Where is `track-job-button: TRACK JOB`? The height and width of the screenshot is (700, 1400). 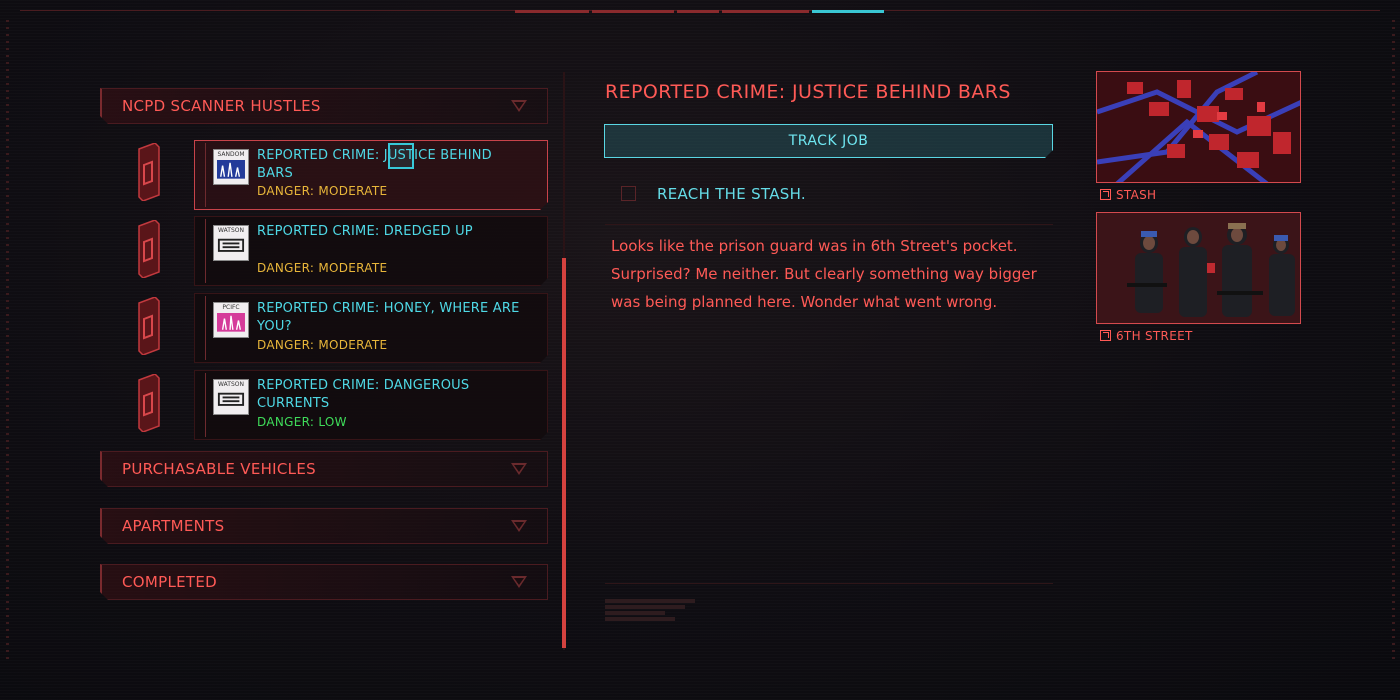
track-job-button: TRACK JOB is located at coordinates (828, 141).